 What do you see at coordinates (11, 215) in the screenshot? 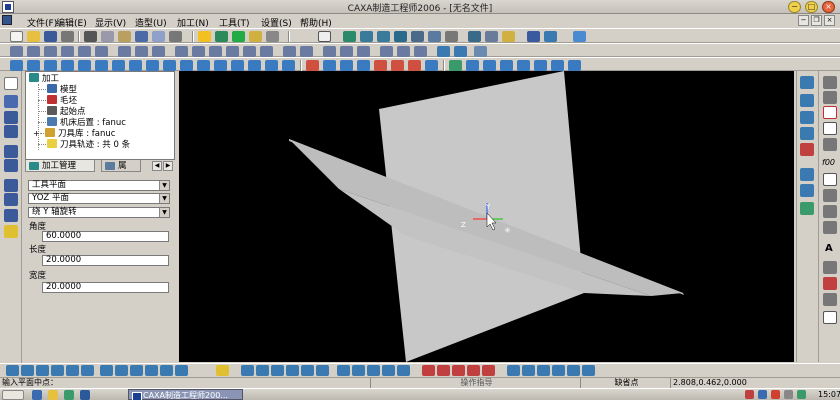
I see `machining-mode-icon` at bounding box center [11, 215].